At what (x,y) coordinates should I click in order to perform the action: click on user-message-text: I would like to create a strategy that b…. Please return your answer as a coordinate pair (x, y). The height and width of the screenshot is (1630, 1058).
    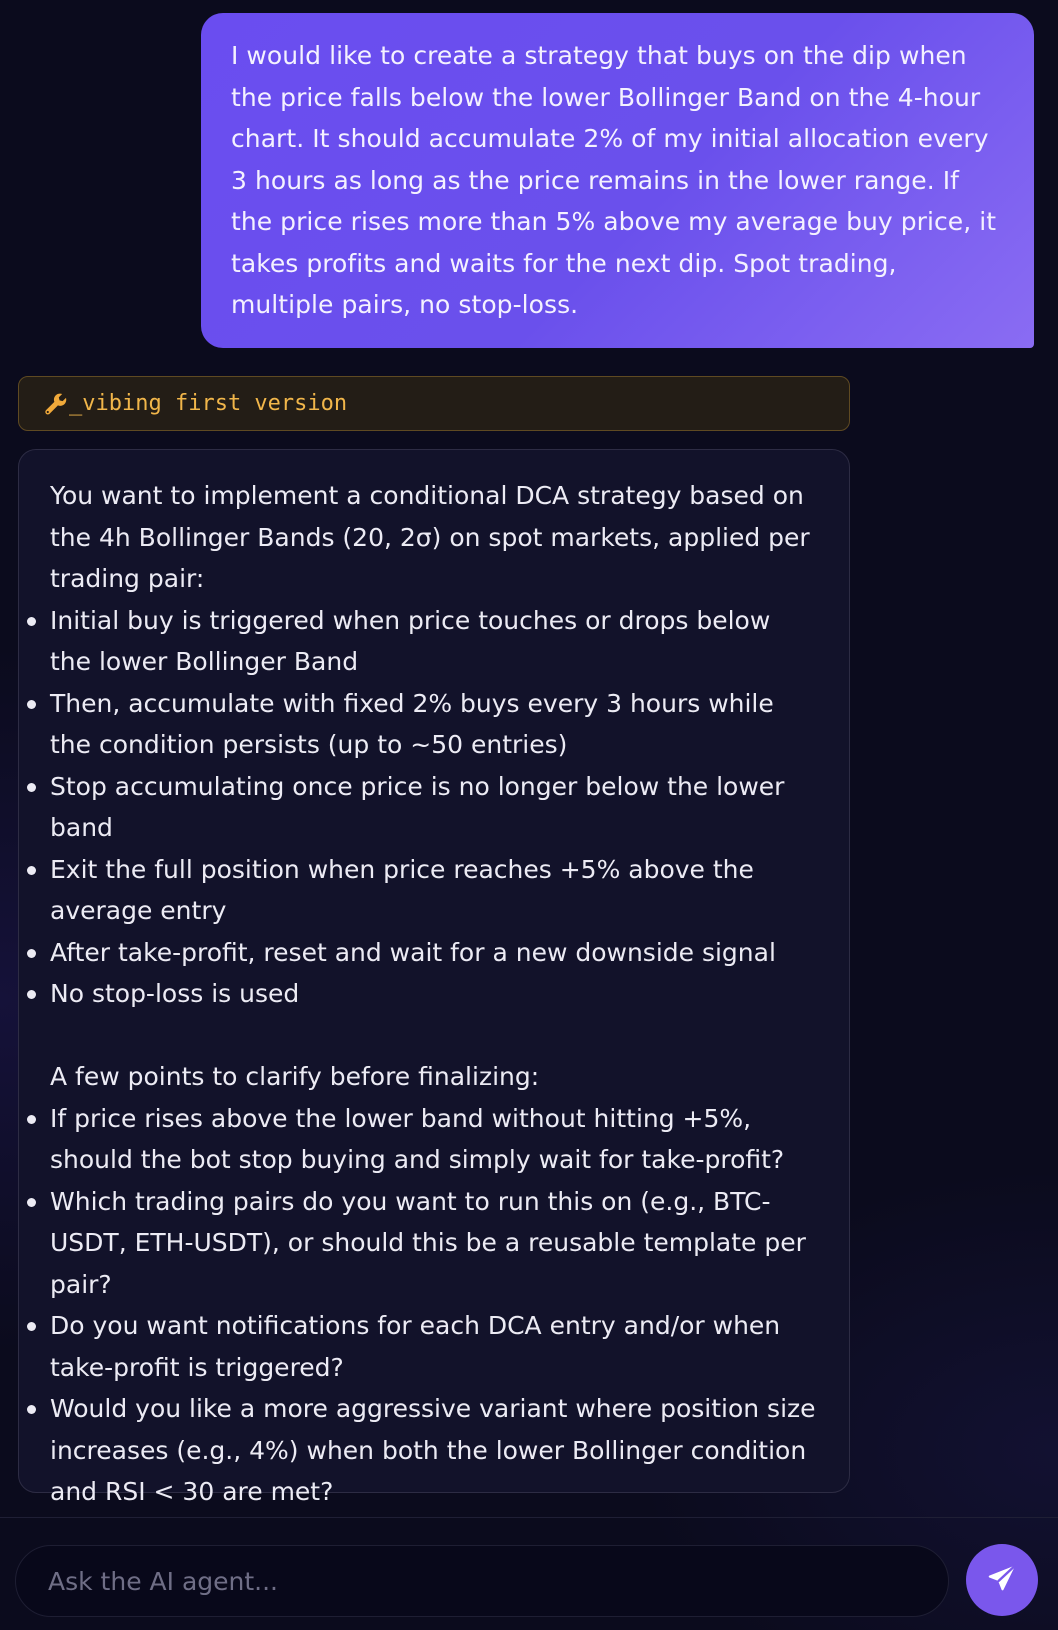
    Looking at the image, I should click on (614, 180).